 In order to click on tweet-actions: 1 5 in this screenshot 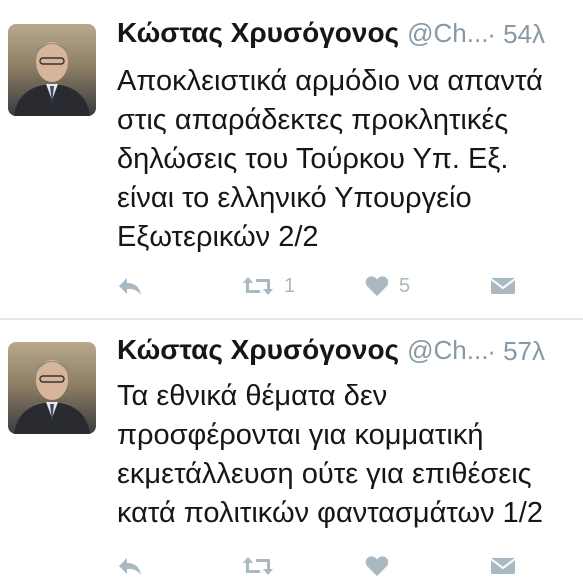, I will do `click(346, 286)`.